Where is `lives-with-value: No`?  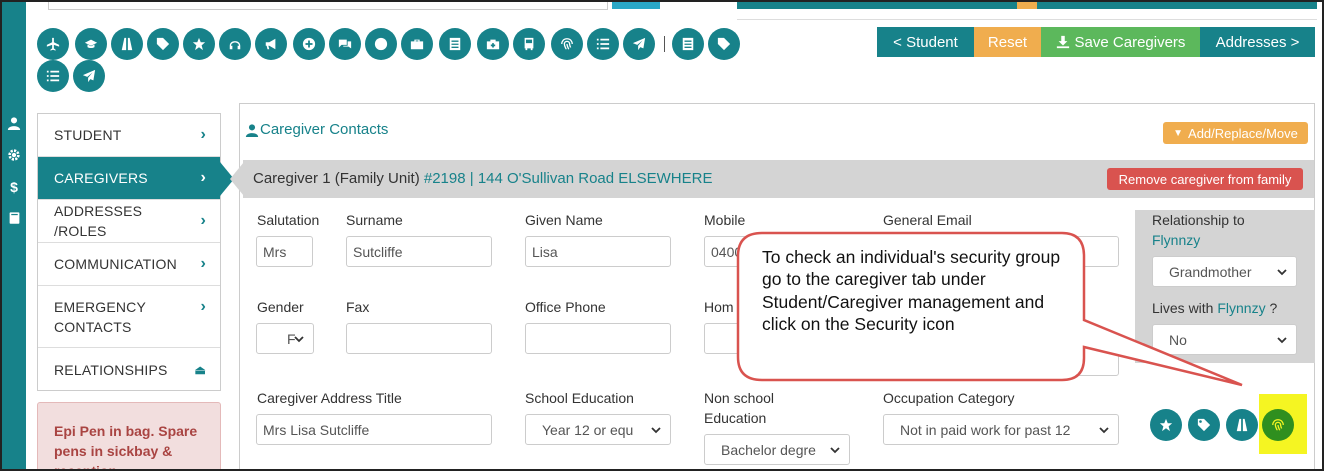
lives-with-value: No is located at coordinates (1178, 339).